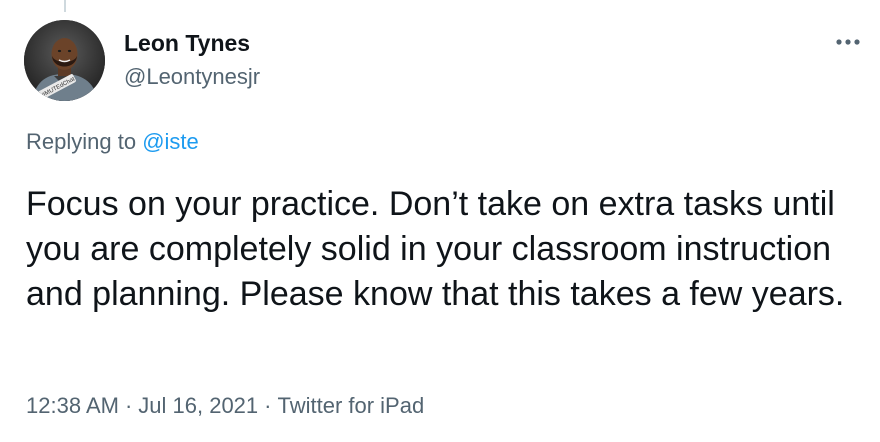  I want to click on tweet-date-link: Jul 16, 2021, so click(198, 405).